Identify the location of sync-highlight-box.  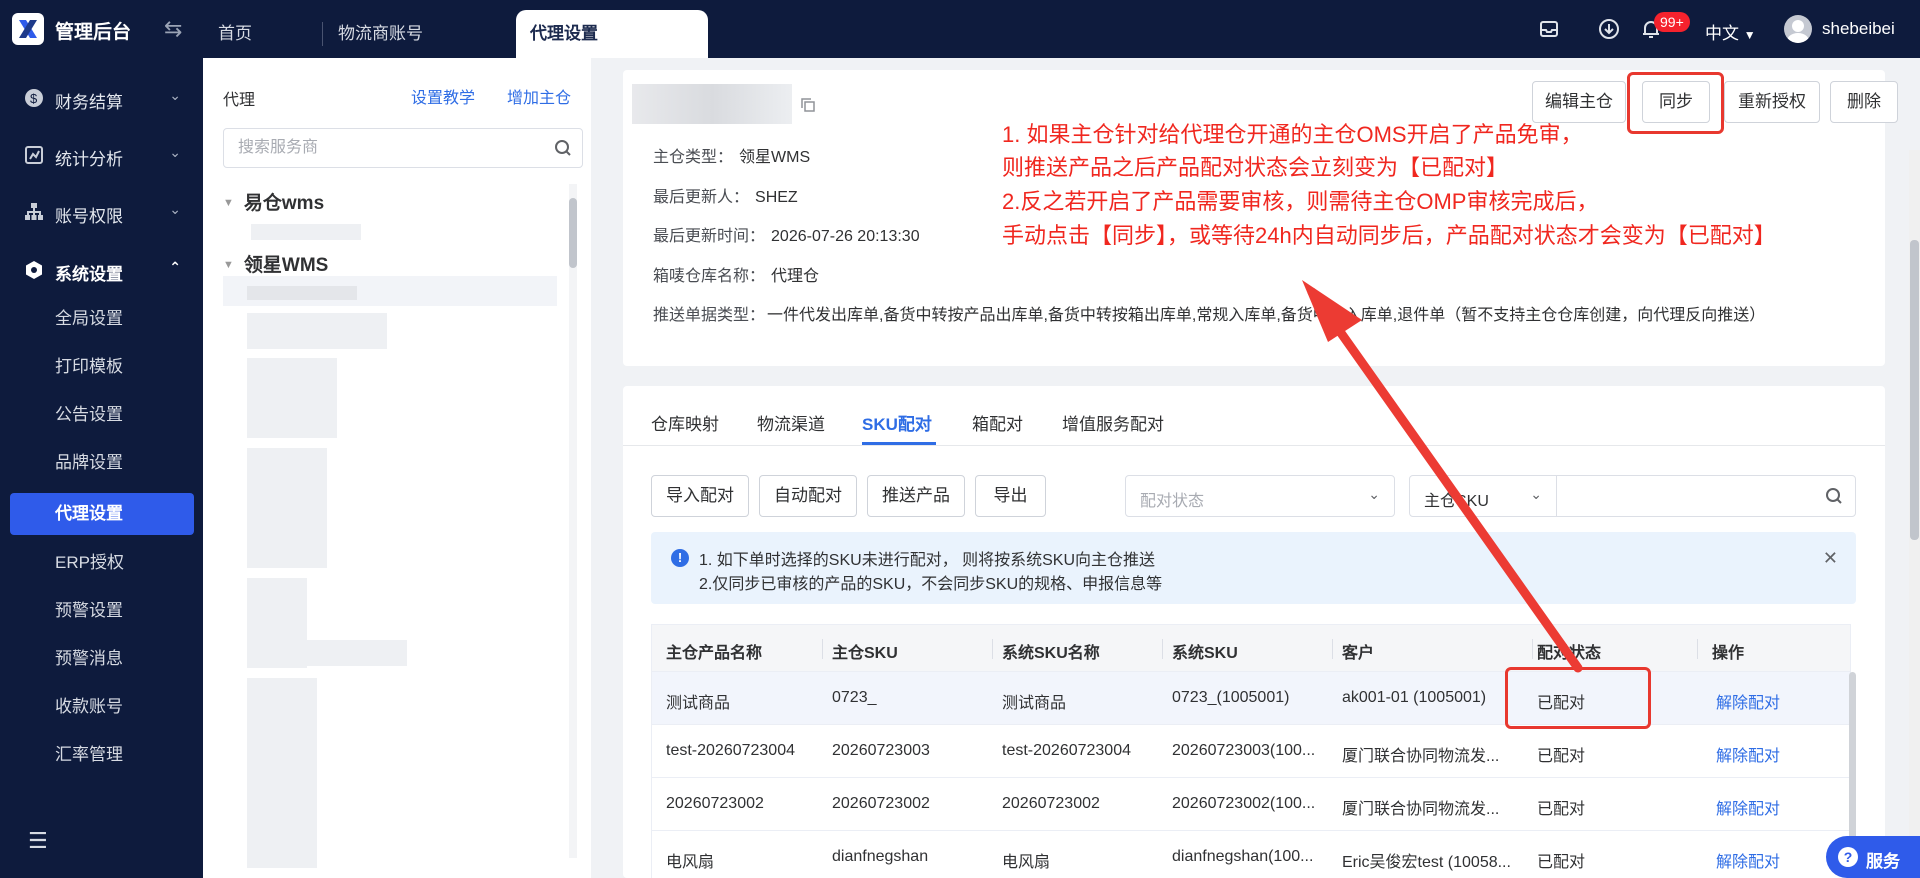
(1675, 103).